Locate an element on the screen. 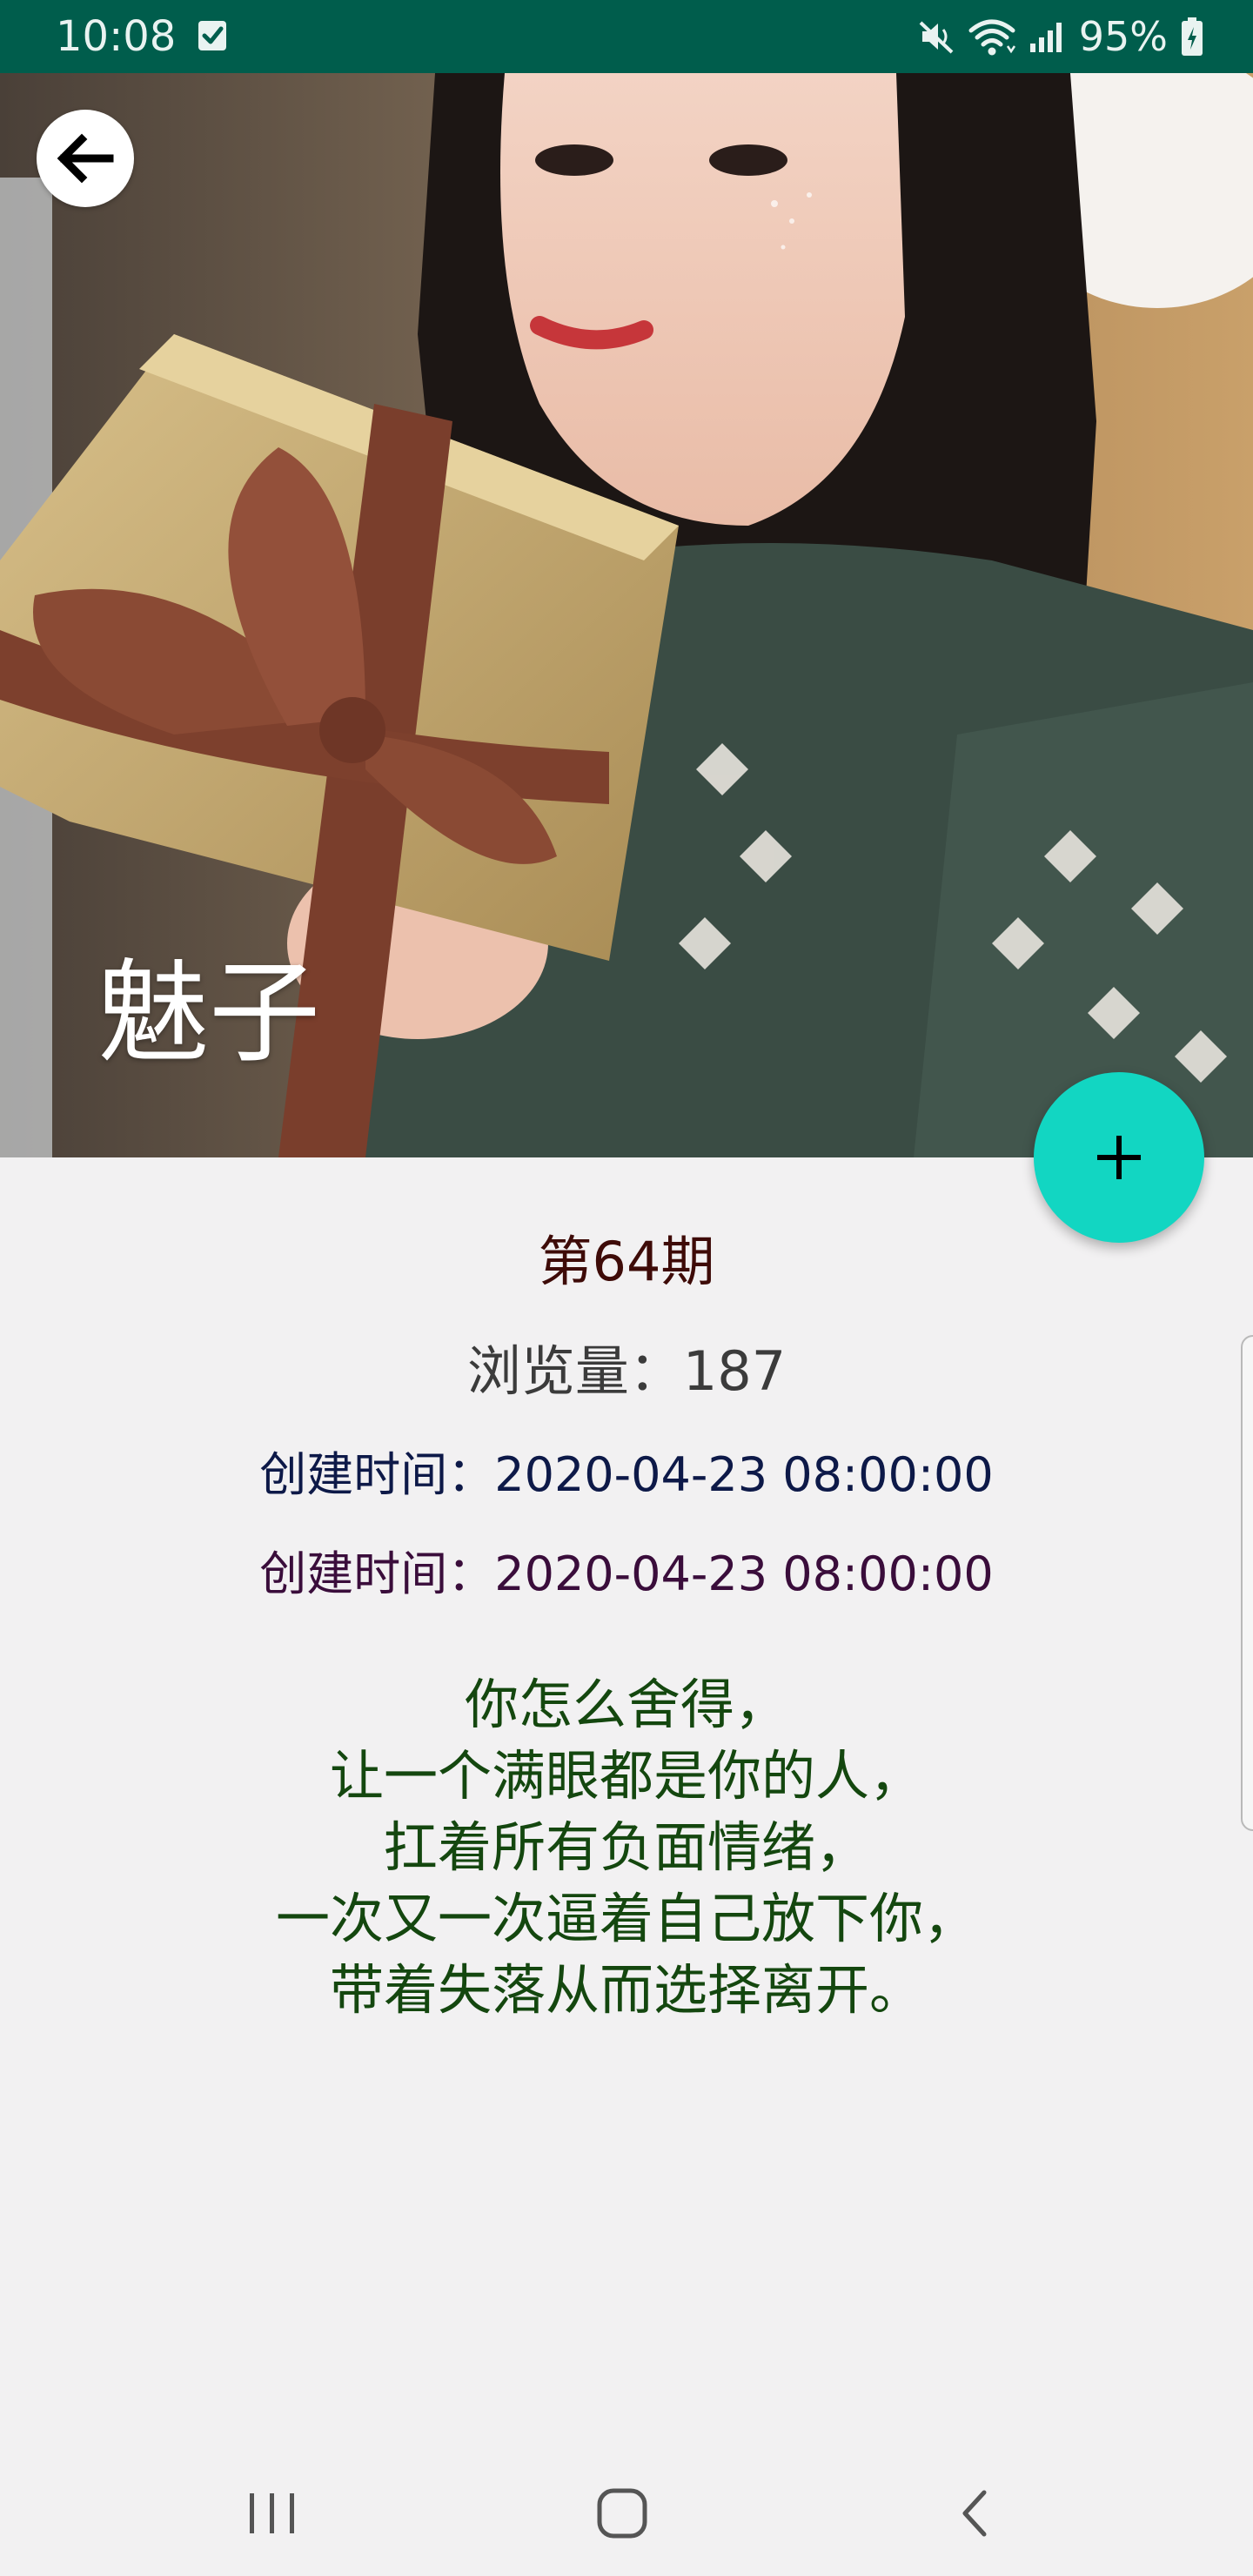  issue-number: 第64期 is located at coordinates (626, 1261).